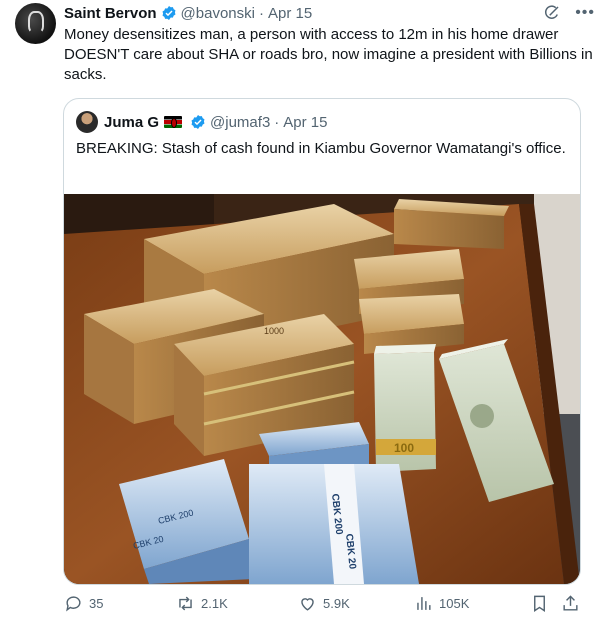  I want to click on bookmark-icon, so click(539, 603).